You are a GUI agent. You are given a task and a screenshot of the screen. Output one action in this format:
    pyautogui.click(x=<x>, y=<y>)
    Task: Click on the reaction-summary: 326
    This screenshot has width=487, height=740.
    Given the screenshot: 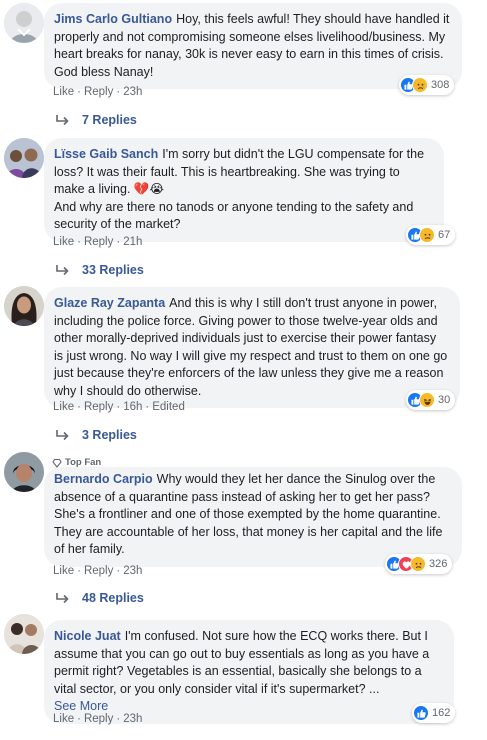 What is the action you would take?
    pyautogui.click(x=419, y=564)
    